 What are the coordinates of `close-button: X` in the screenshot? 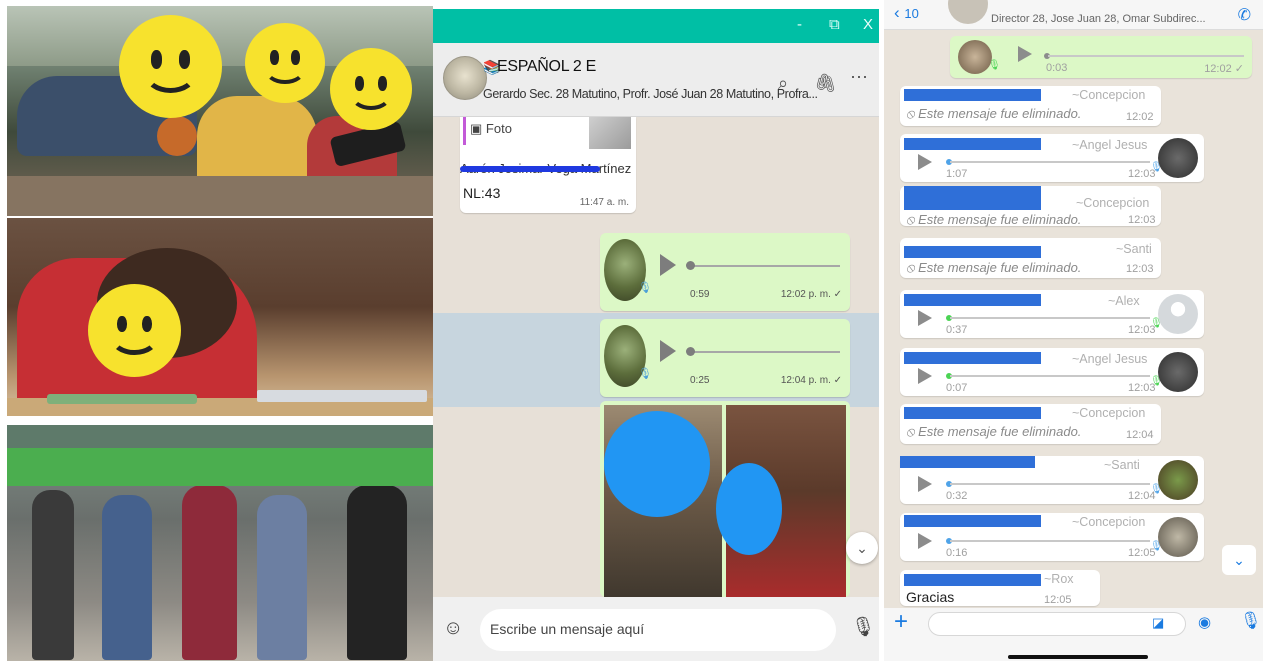 It's located at (868, 24).